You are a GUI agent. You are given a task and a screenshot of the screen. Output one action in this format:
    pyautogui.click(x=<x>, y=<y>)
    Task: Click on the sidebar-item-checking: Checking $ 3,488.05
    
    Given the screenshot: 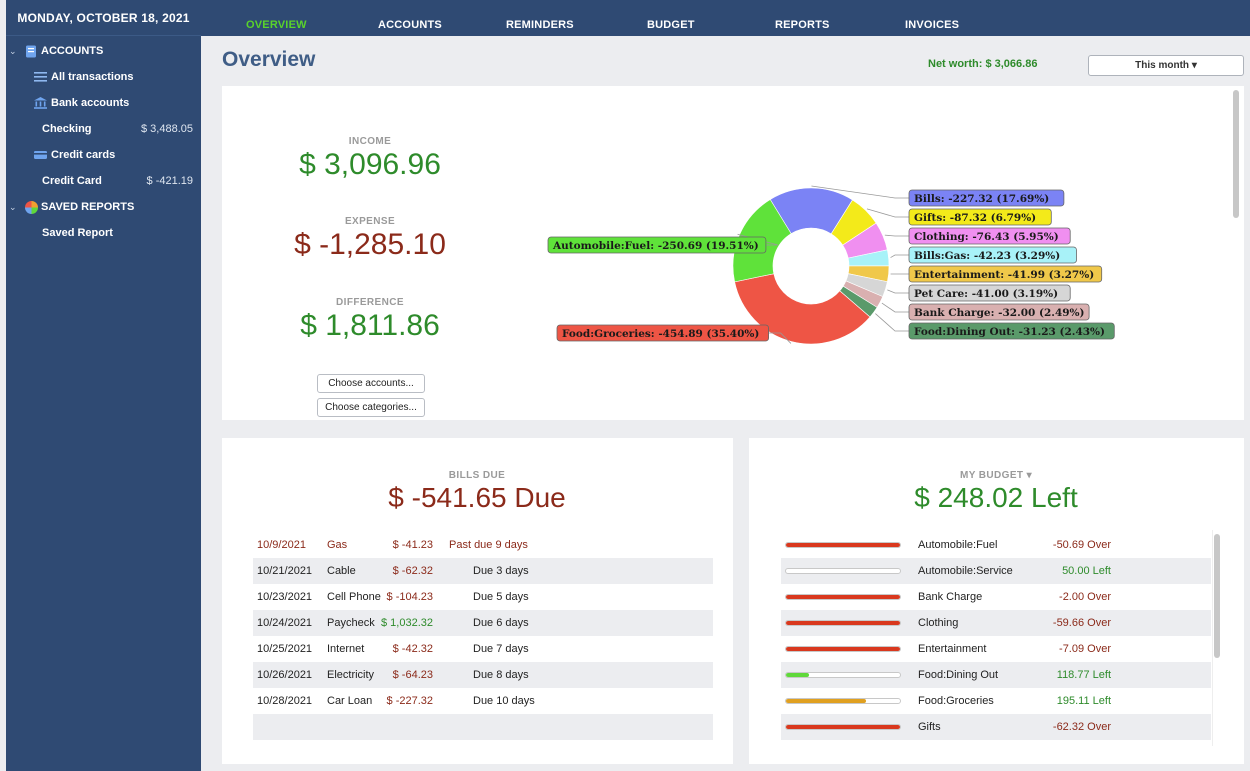 What is the action you would take?
    pyautogui.click(x=103, y=129)
    